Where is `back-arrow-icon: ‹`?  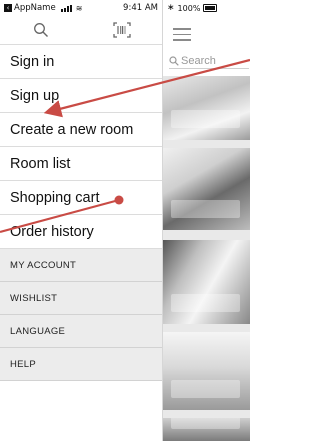
back-arrow-icon: ‹ is located at coordinates (8, 8).